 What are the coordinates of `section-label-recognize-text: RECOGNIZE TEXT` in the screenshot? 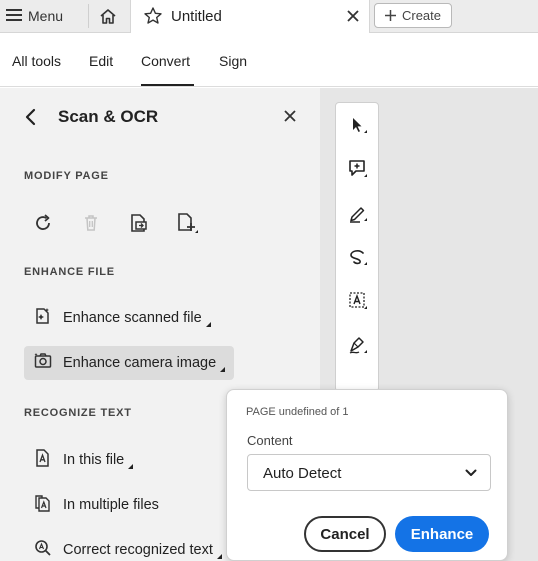 It's located at (78, 413).